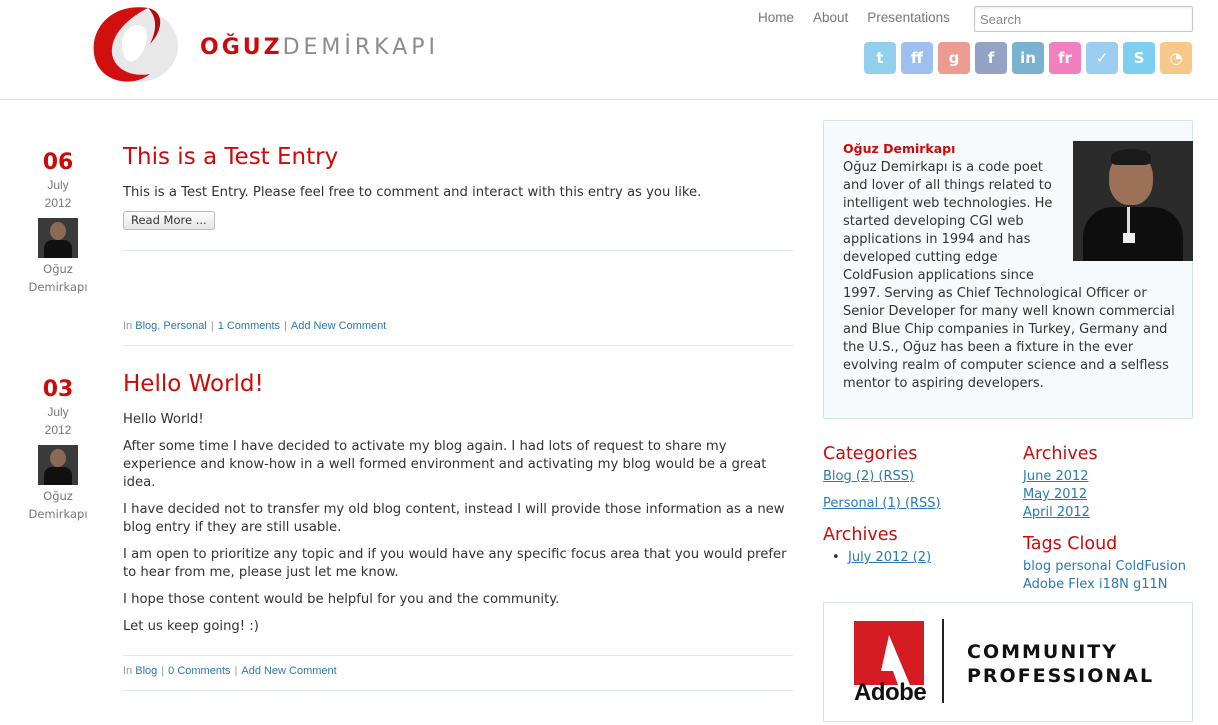 The width and height of the screenshot is (1218, 725). Describe the element at coordinates (880, 58) in the screenshot. I see `twitter-icon: t` at that location.